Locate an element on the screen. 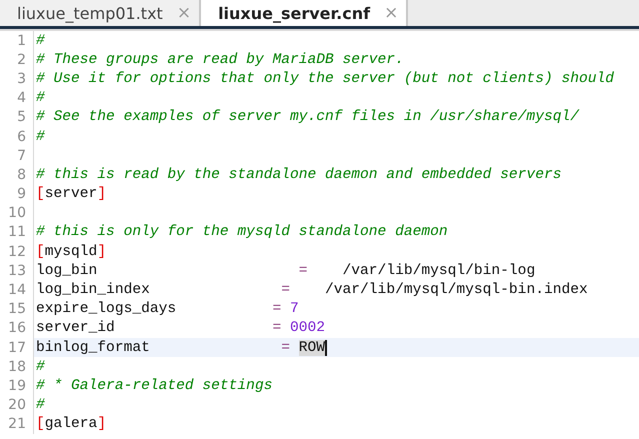 The image size is (639, 439). file-tab: liuxue_temp01.txt × is located at coordinates (101, 13).